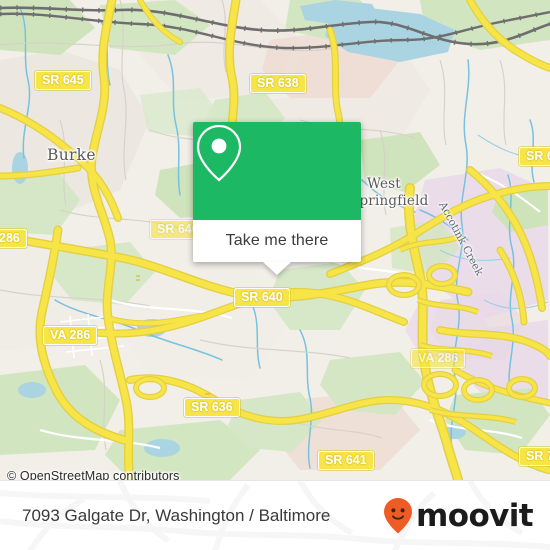 Image resolution: width=550 pixels, height=550 pixels. I want to click on popup-header, so click(277, 171).